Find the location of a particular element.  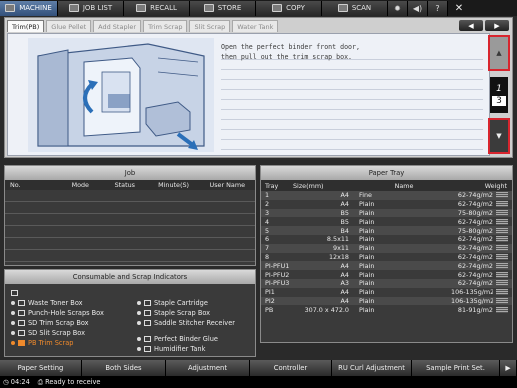

size-cell: B5 is located at coordinates (344, 221).